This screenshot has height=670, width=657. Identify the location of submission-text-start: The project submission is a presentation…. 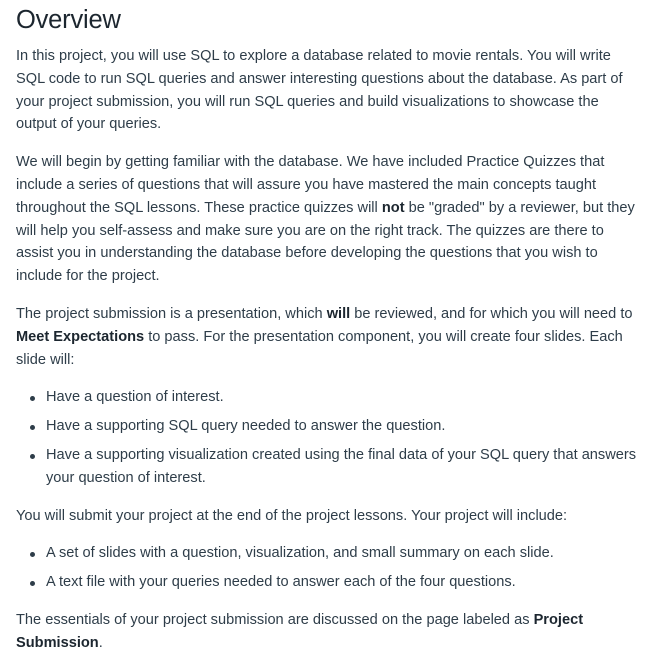
(171, 313).